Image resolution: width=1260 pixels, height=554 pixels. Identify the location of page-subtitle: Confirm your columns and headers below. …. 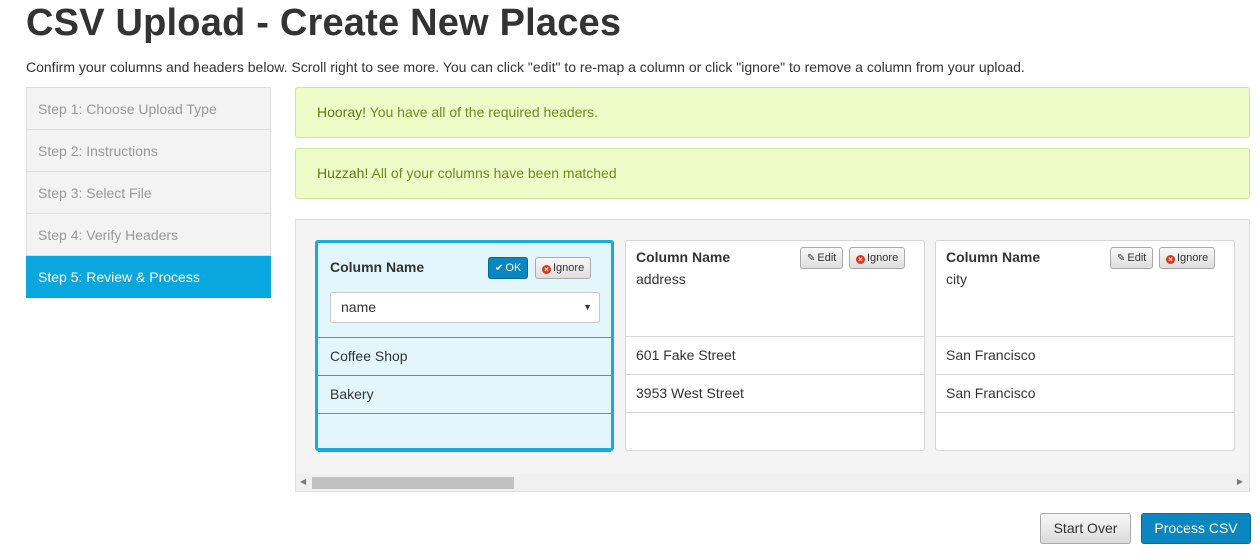
(525, 67).